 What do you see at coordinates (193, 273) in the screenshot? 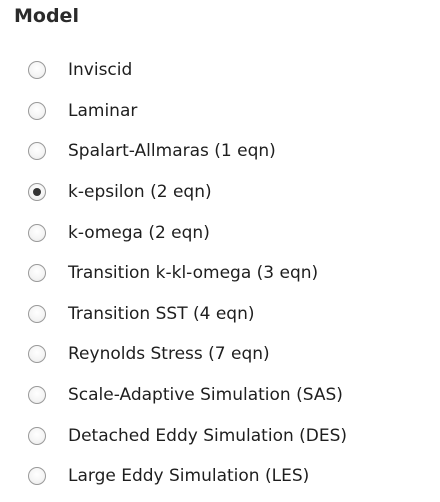
I see `option-label: Transition k-kl-omega (3 eqn)` at bounding box center [193, 273].